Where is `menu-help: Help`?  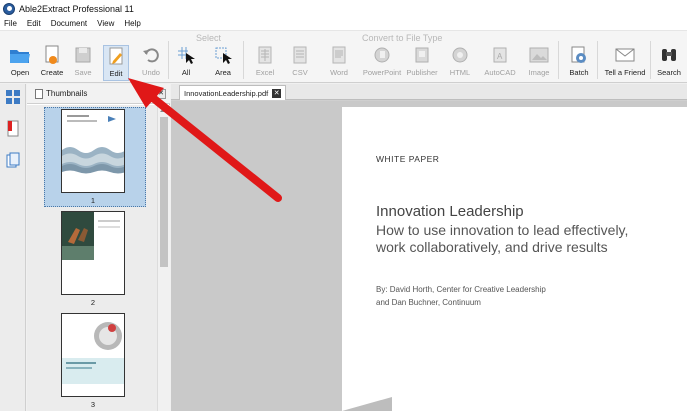
menu-help: Help is located at coordinates (132, 23).